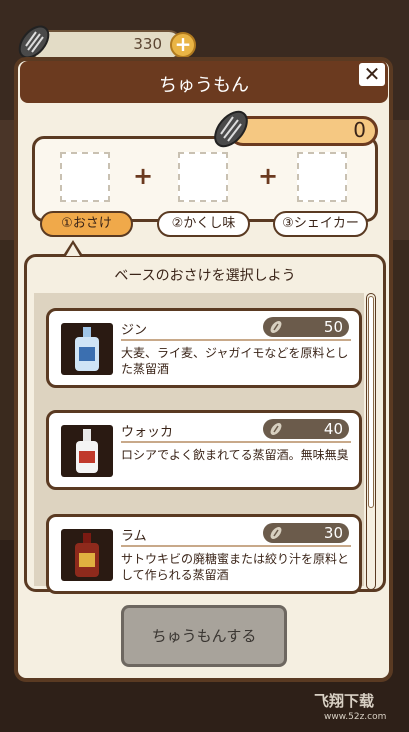  What do you see at coordinates (183, 45) in the screenshot?
I see `add-currency-button: +` at bounding box center [183, 45].